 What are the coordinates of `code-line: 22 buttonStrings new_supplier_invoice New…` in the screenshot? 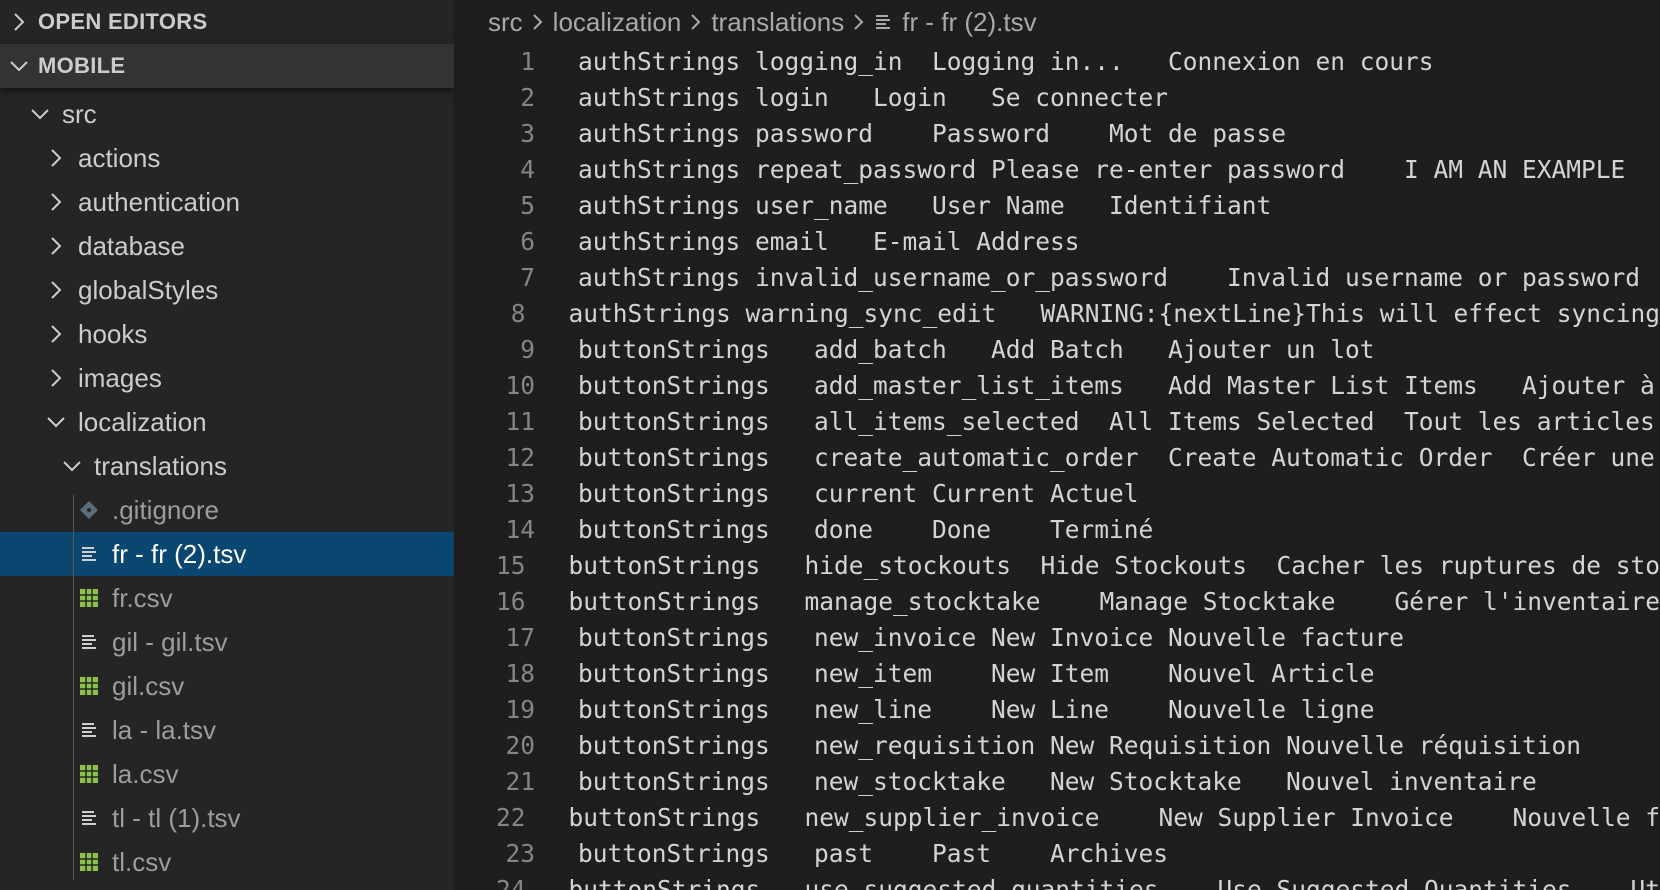 It's located at (1057, 818).